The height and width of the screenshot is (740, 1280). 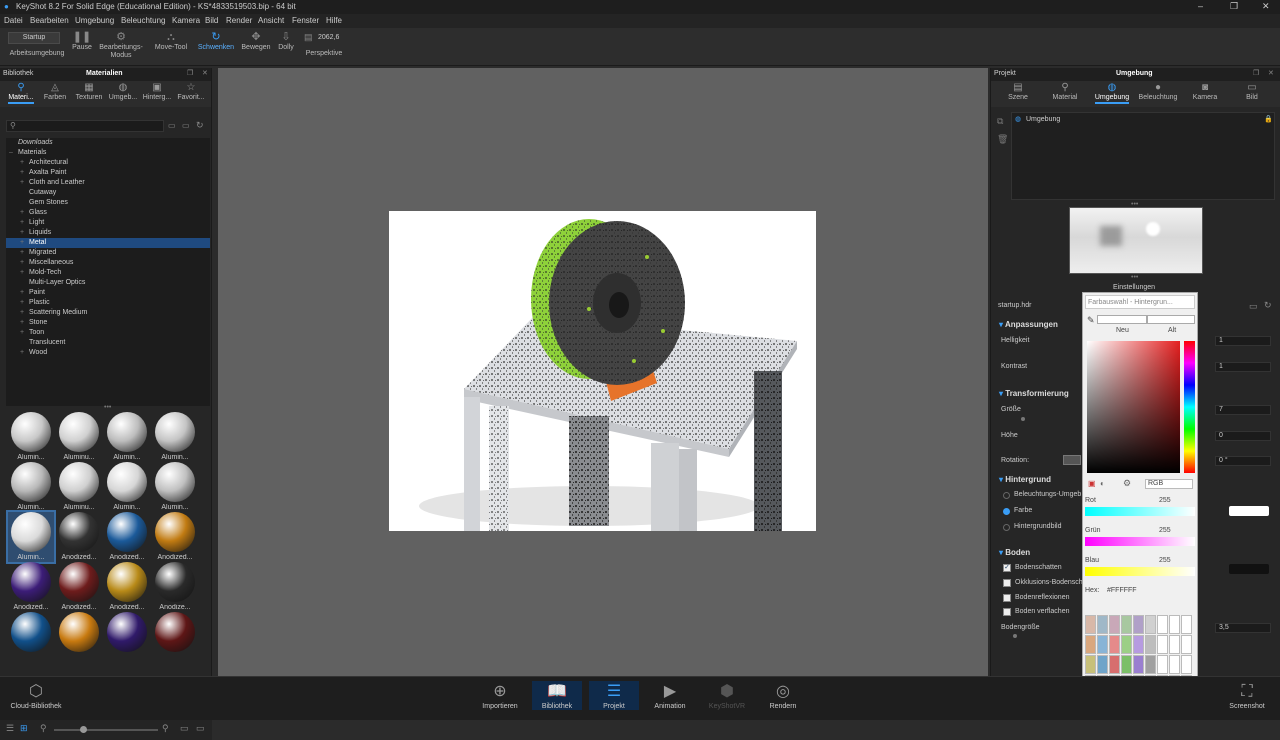 I want to click on menu-beleuchtung: Beleuchtung, so click(x=143, y=20).